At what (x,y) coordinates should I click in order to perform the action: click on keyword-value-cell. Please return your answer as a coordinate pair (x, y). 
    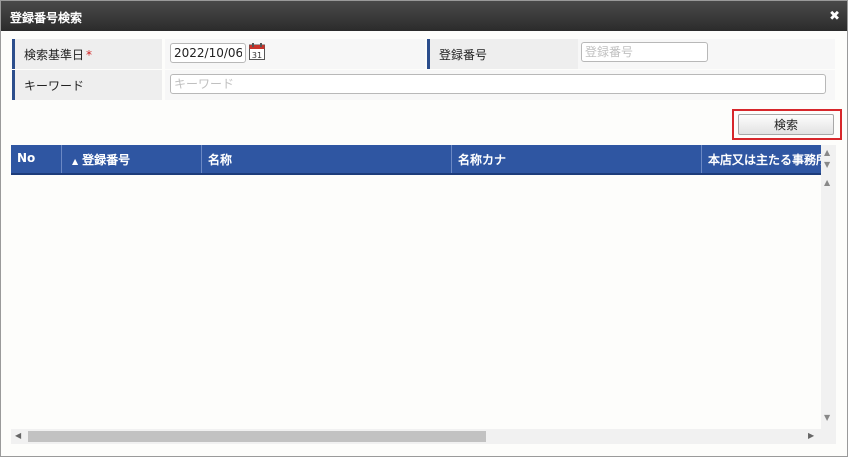
    Looking at the image, I should click on (500, 85).